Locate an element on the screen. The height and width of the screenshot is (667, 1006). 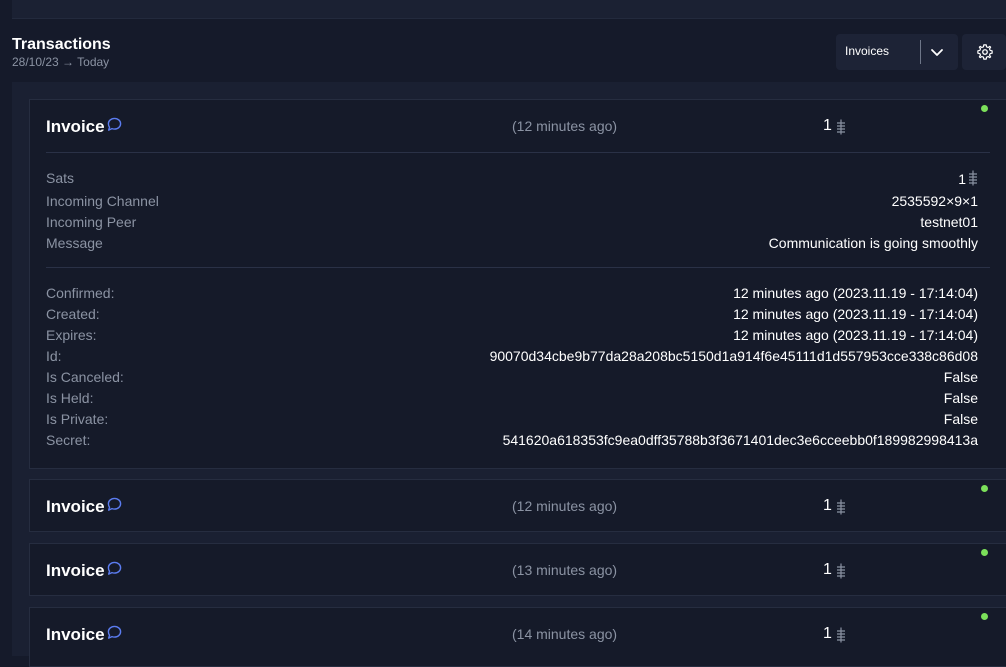
settings-button is located at coordinates (984, 52).